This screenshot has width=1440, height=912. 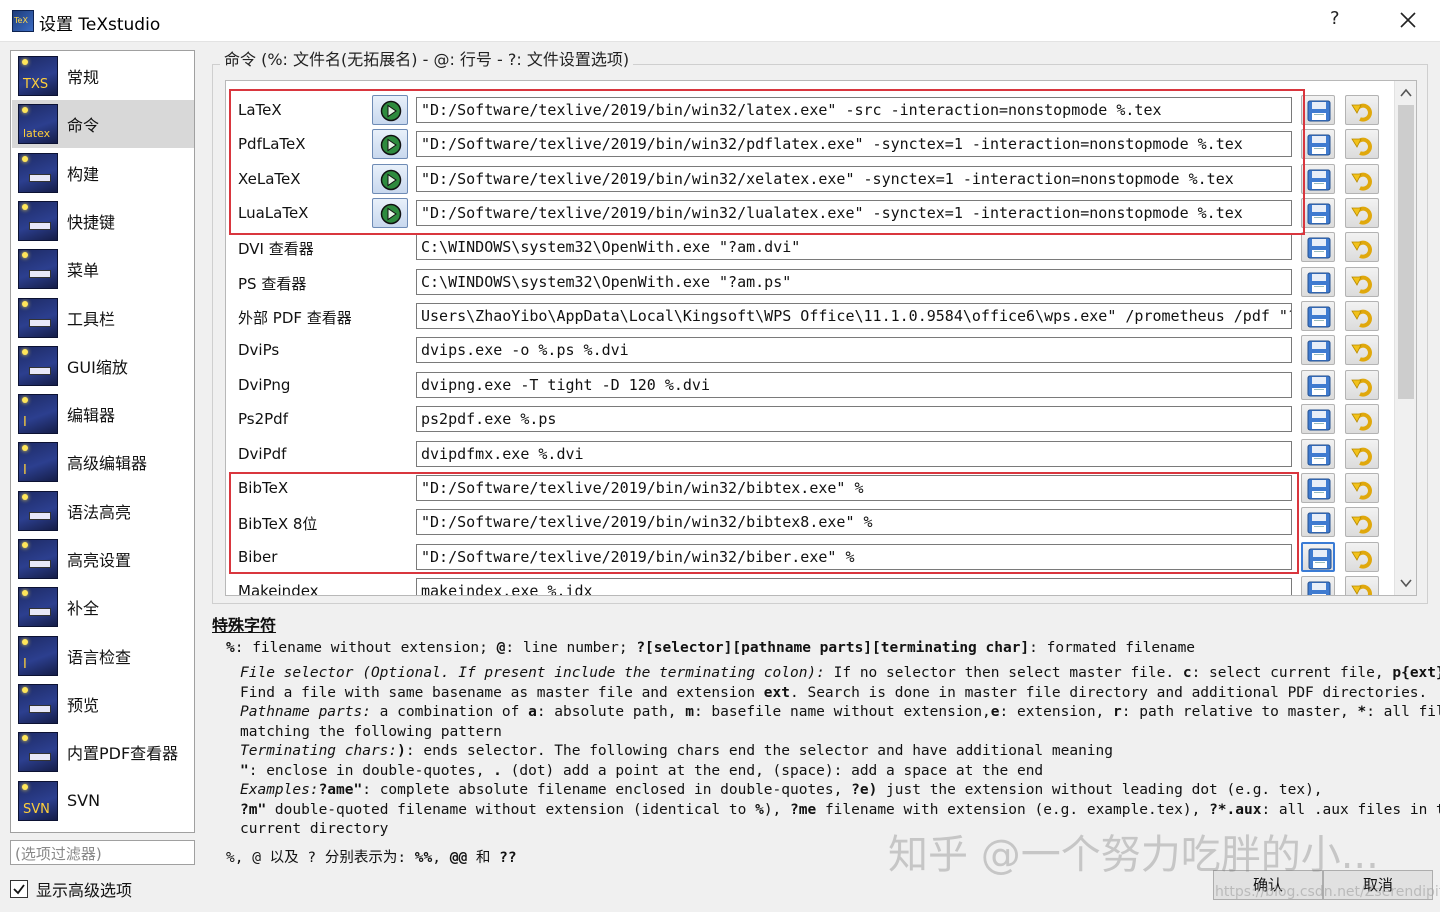 I want to click on sidebar-item-editor: I 编辑器, so click(x=103, y=414).